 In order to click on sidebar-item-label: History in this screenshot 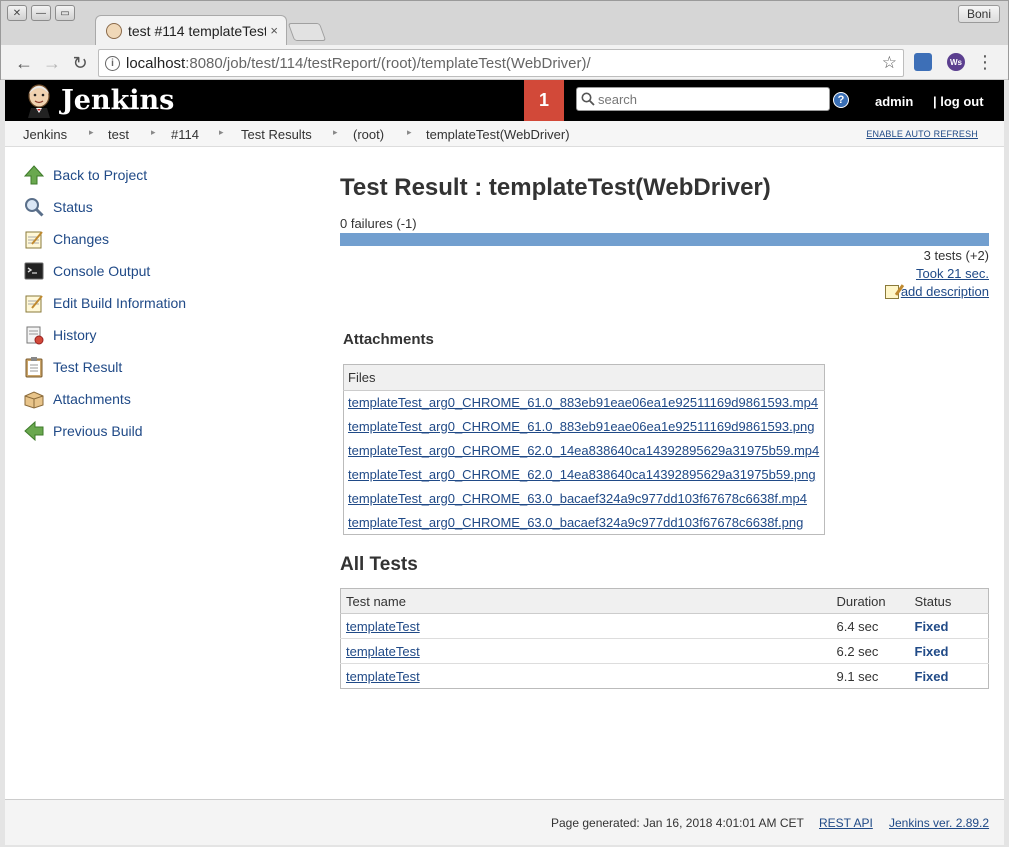, I will do `click(75, 335)`.